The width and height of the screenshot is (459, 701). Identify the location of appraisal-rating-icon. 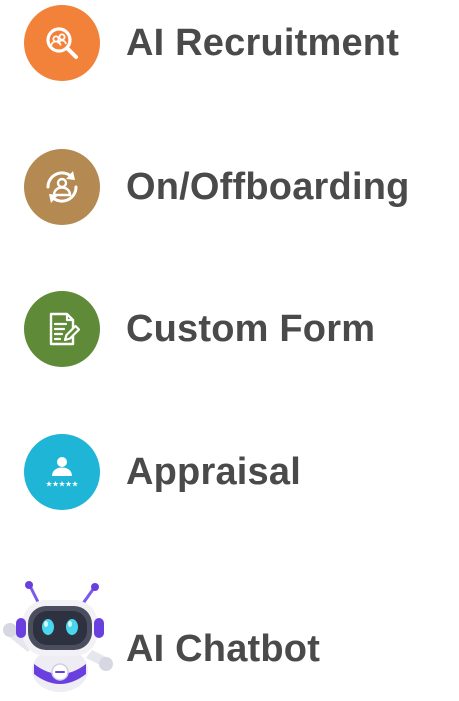
(62, 472).